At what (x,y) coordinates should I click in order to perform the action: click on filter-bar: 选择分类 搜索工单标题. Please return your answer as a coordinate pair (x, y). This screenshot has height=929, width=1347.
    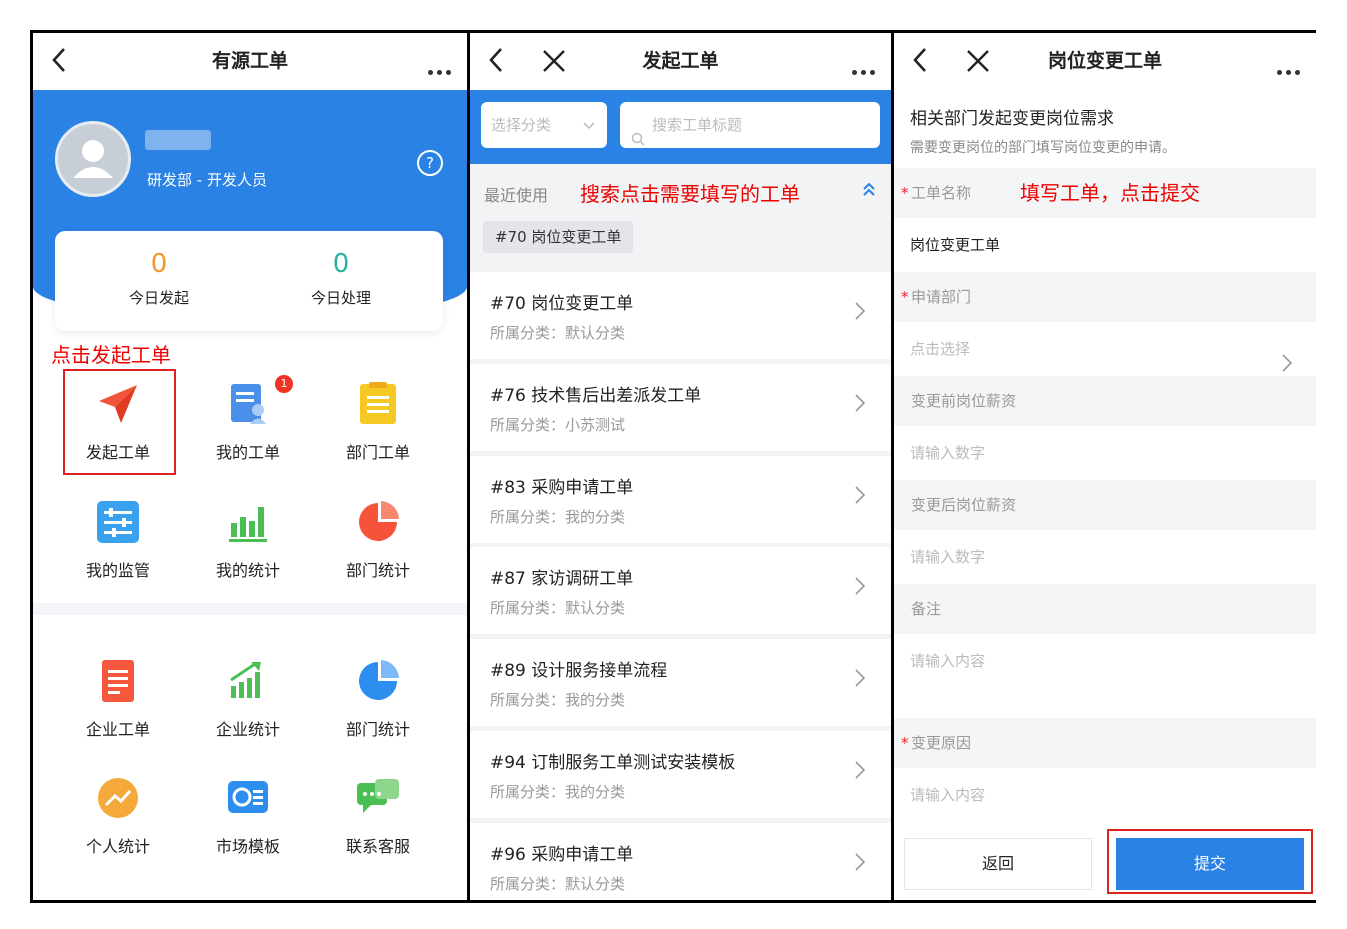
    Looking at the image, I should click on (680, 127).